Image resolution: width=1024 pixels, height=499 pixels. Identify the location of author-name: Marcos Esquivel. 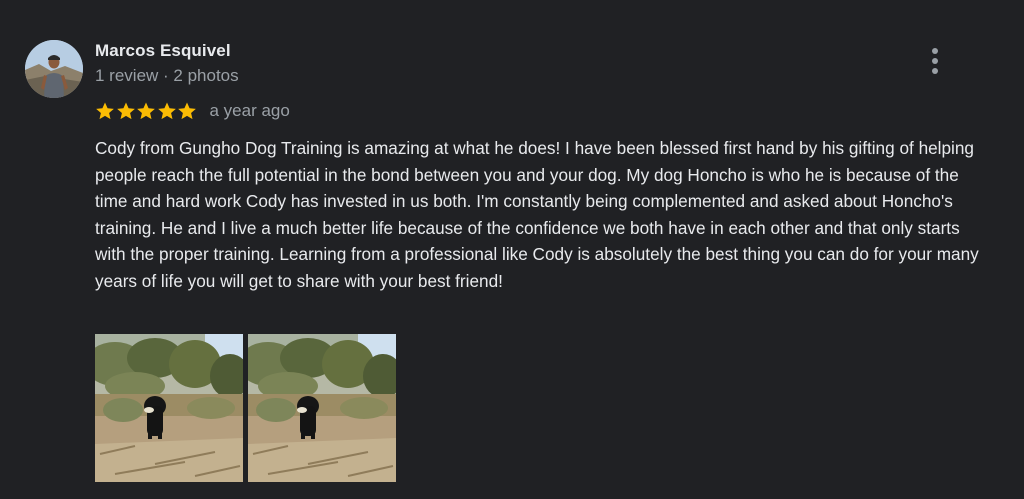
(163, 51).